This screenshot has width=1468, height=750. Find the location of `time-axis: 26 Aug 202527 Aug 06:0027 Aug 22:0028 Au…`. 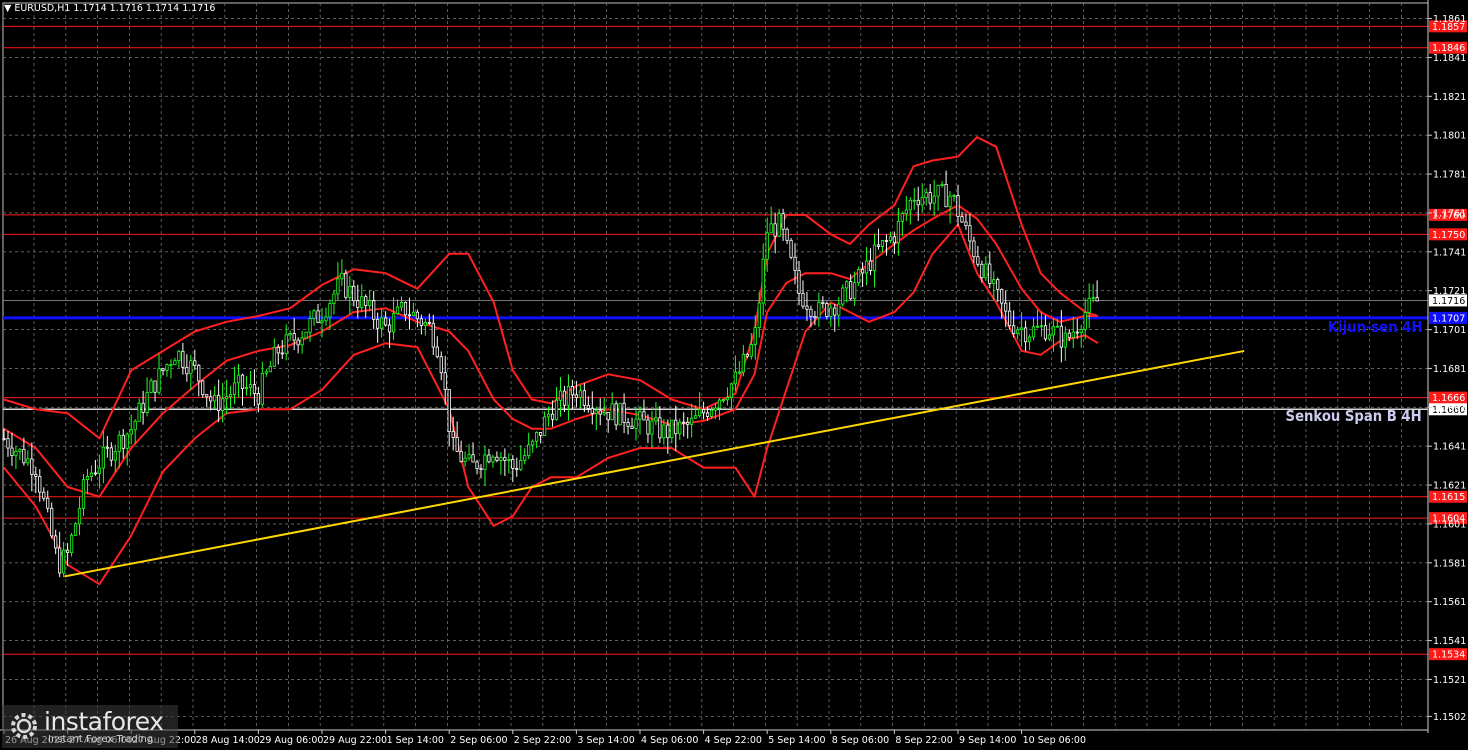

time-axis: 26 Aug 202527 Aug 06:0027 Aug 22:0028 Au… is located at coordinates (714, 737).